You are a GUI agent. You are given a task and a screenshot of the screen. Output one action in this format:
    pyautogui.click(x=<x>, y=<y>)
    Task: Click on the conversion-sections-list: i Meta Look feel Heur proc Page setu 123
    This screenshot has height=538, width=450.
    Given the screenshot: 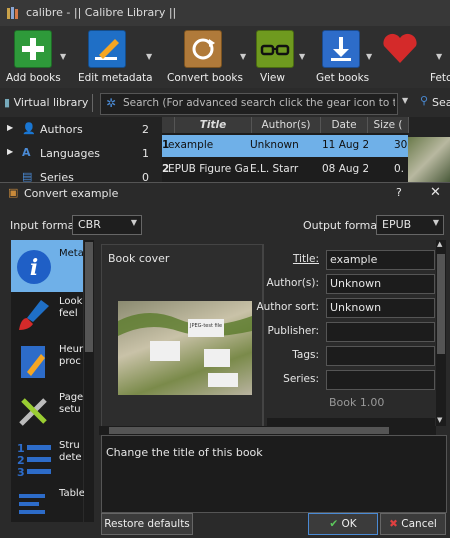 What is the action you would take?
    pyautogui.click(x=48, y=381)
    